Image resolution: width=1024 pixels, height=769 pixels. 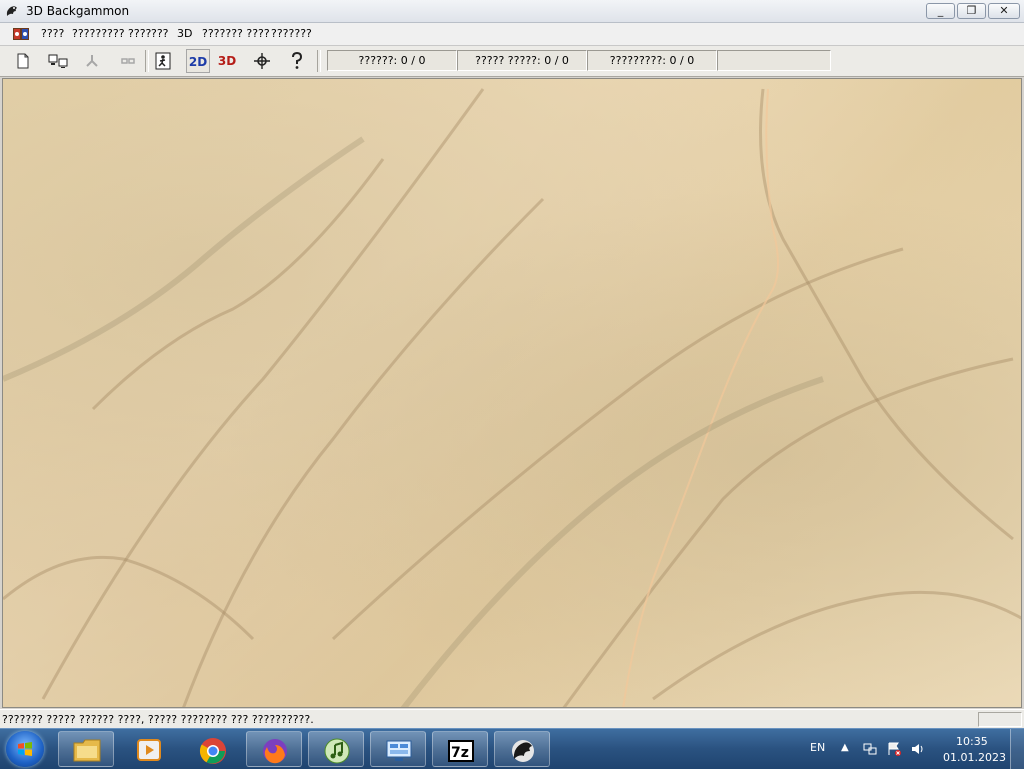 I want to click on app-menu-icon, so click(x=21, y=34).